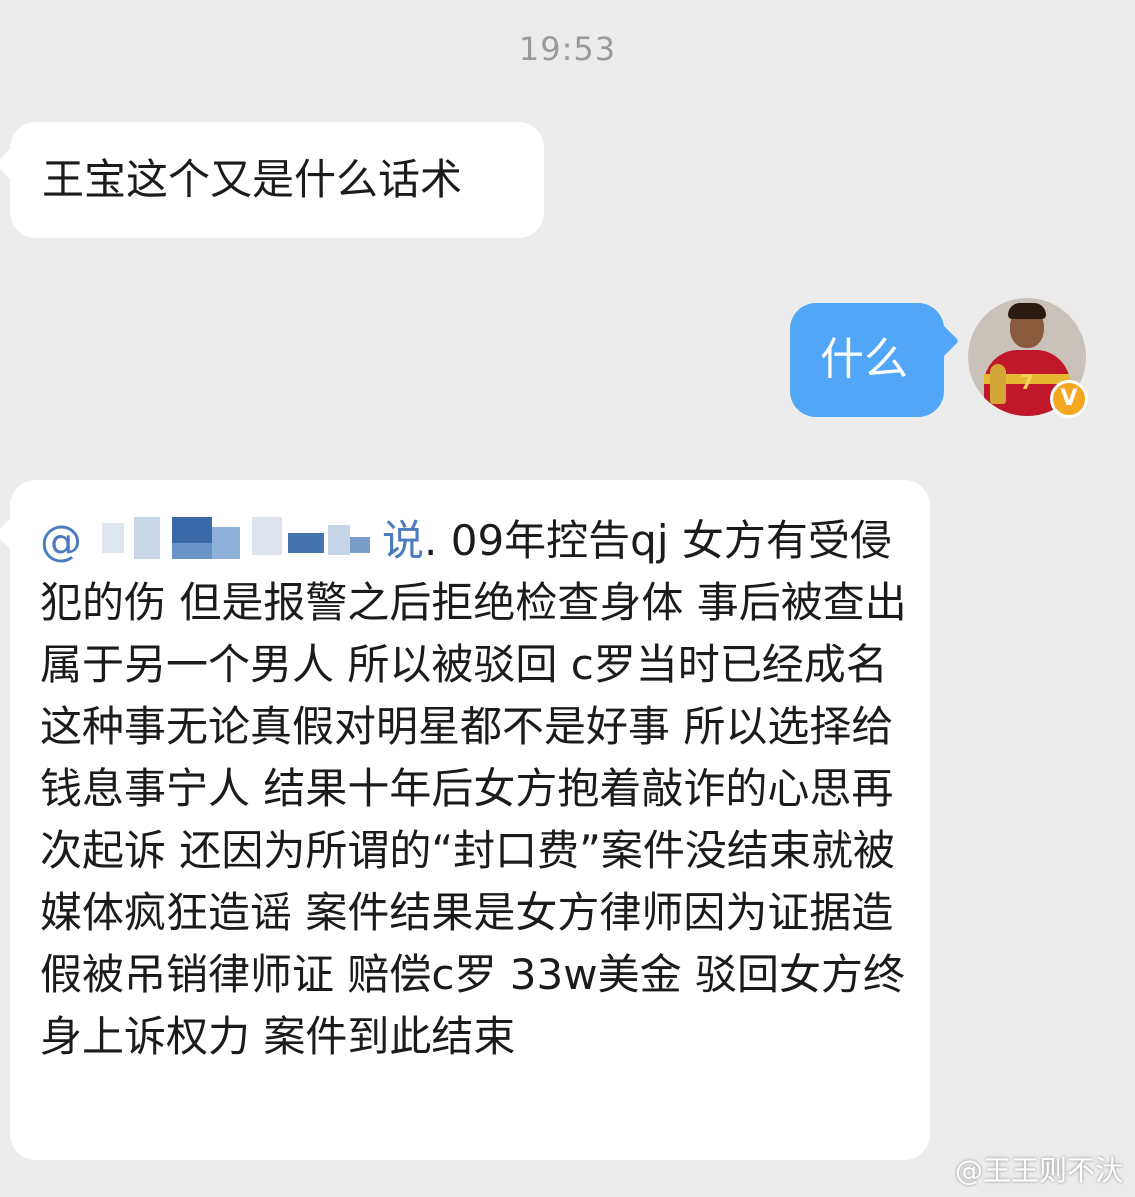 The height and width of the screenshot is (1197, 1135). I want to click on verified-badge-icon: V, so click(1069, 399).